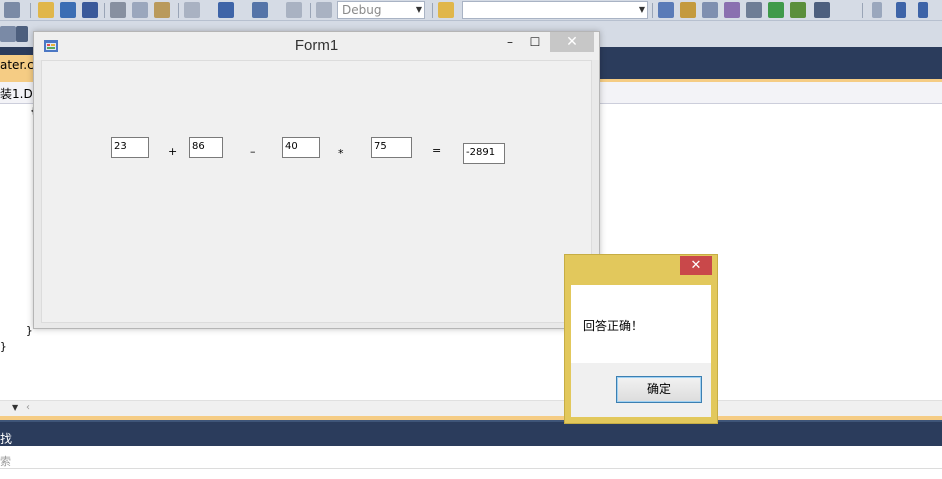  I want to click on multiply-operator-label: *, so click(341, 153).